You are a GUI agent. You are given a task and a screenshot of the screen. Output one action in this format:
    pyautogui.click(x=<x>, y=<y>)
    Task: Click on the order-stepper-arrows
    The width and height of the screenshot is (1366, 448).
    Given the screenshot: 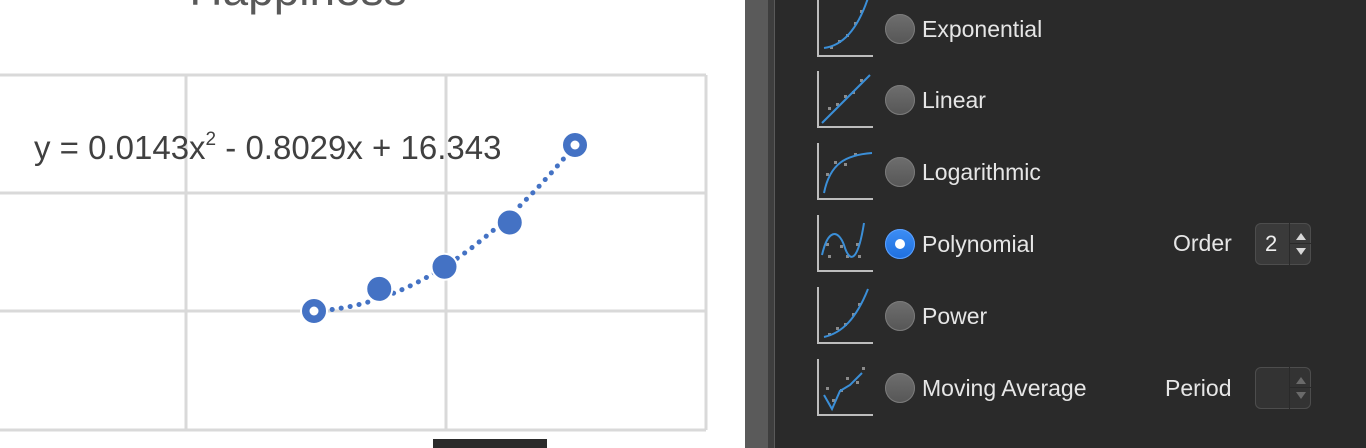 What is the action you would take?
    pyautogui.click(x=1300, y=244)
    